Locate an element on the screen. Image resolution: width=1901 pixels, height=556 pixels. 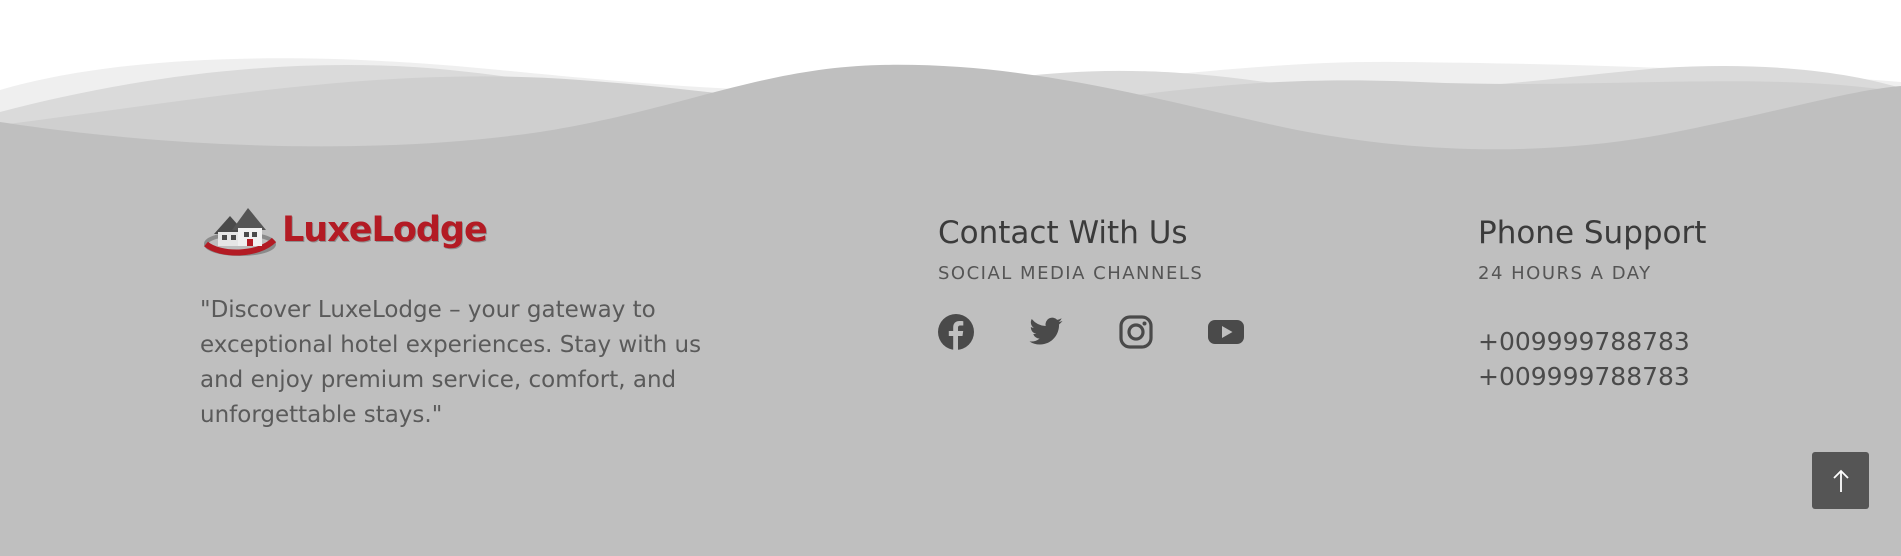
phone-numbers: +009999788783 +009999788783 is located at coordinates (1592, 359).